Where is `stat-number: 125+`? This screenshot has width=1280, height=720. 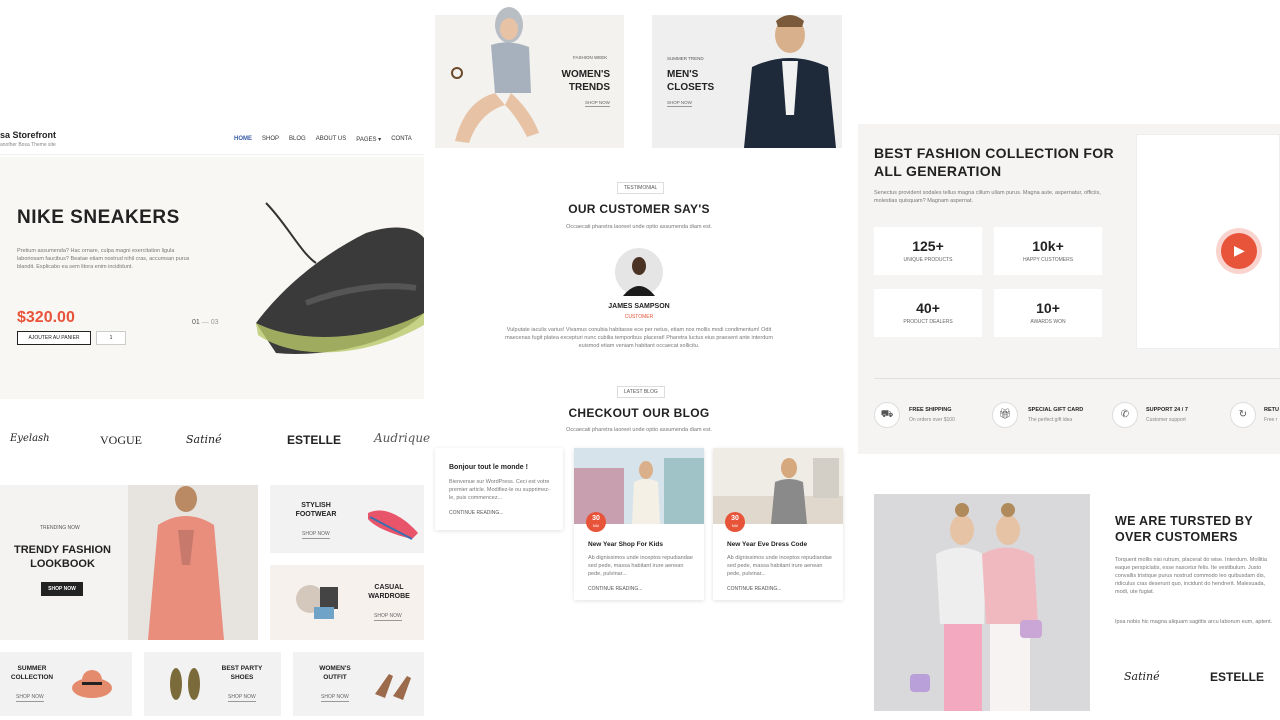 stat-number: 125+ is located at coordinates (928, 246).